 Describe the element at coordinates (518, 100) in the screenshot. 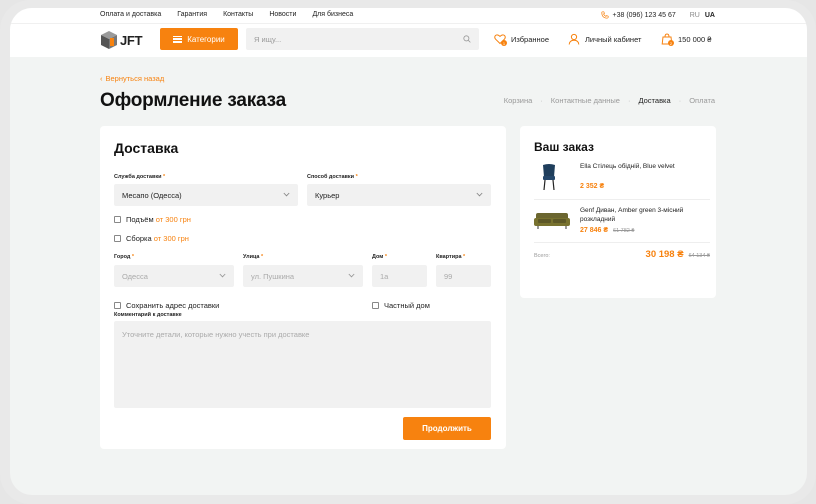

I see `step-cart: Корзина` at that location.